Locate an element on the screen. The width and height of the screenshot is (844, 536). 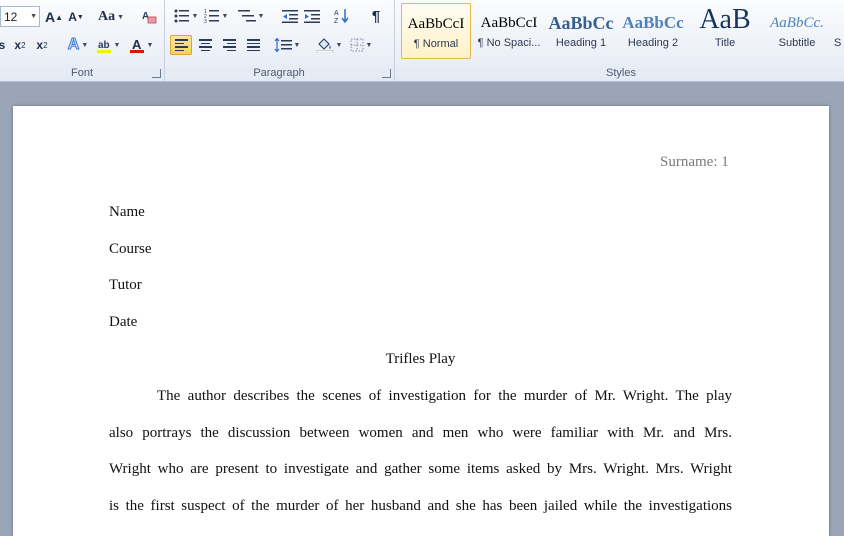
clear-formatting-icon: A is located at coordinates (149, 17).